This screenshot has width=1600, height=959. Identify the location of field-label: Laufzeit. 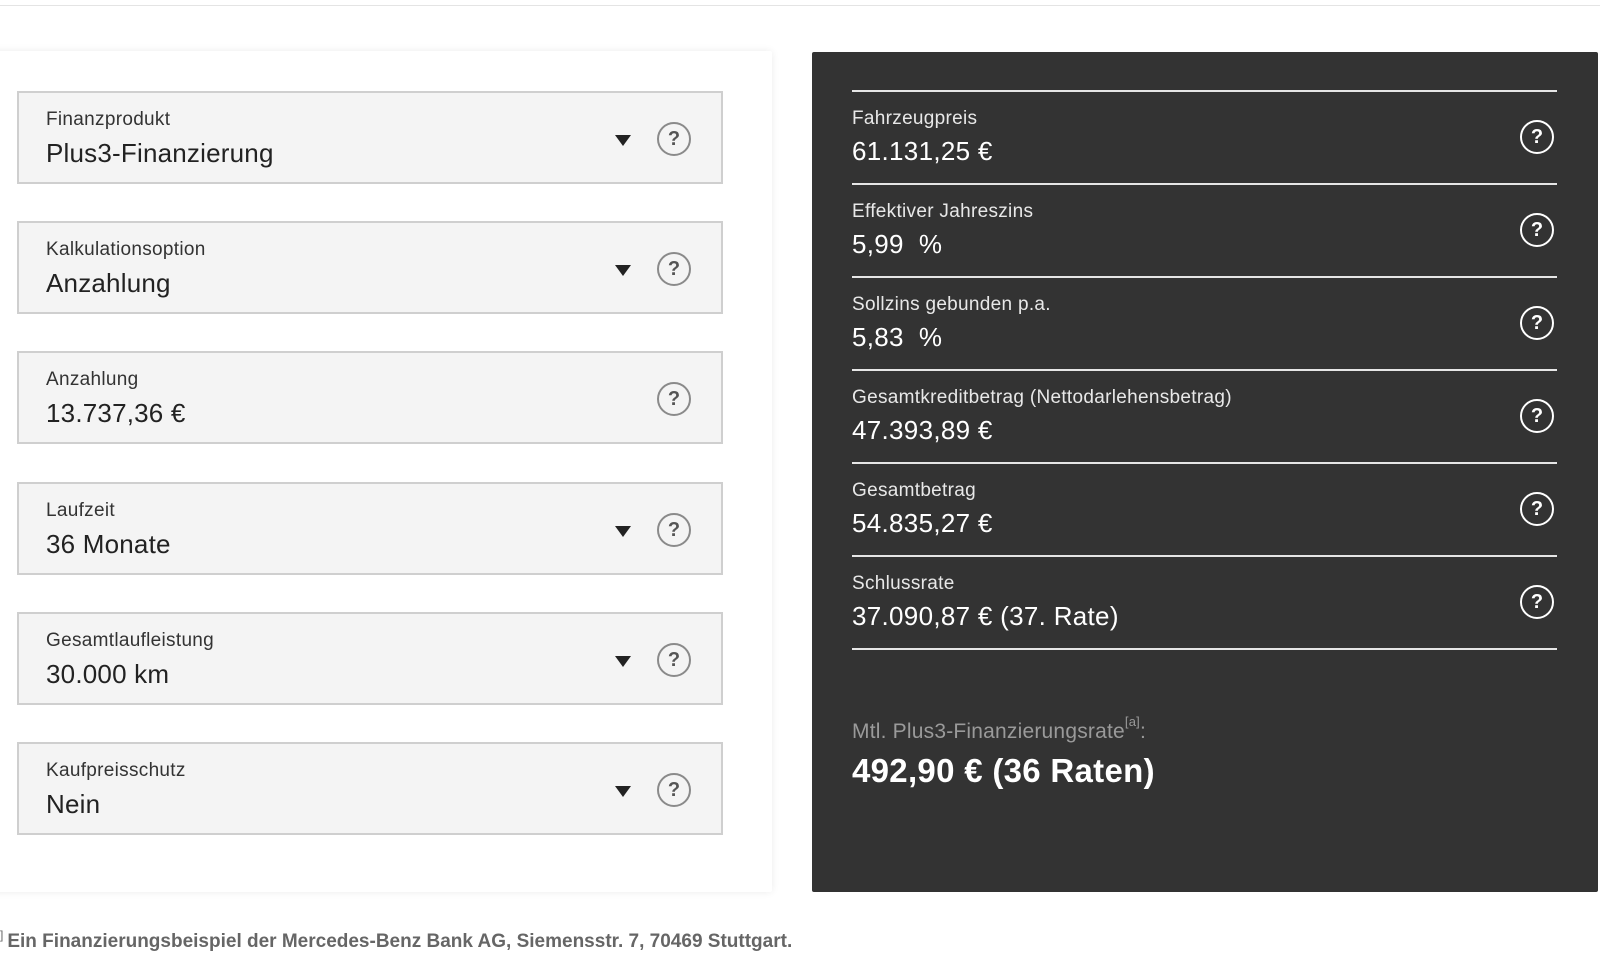
(80, 510).